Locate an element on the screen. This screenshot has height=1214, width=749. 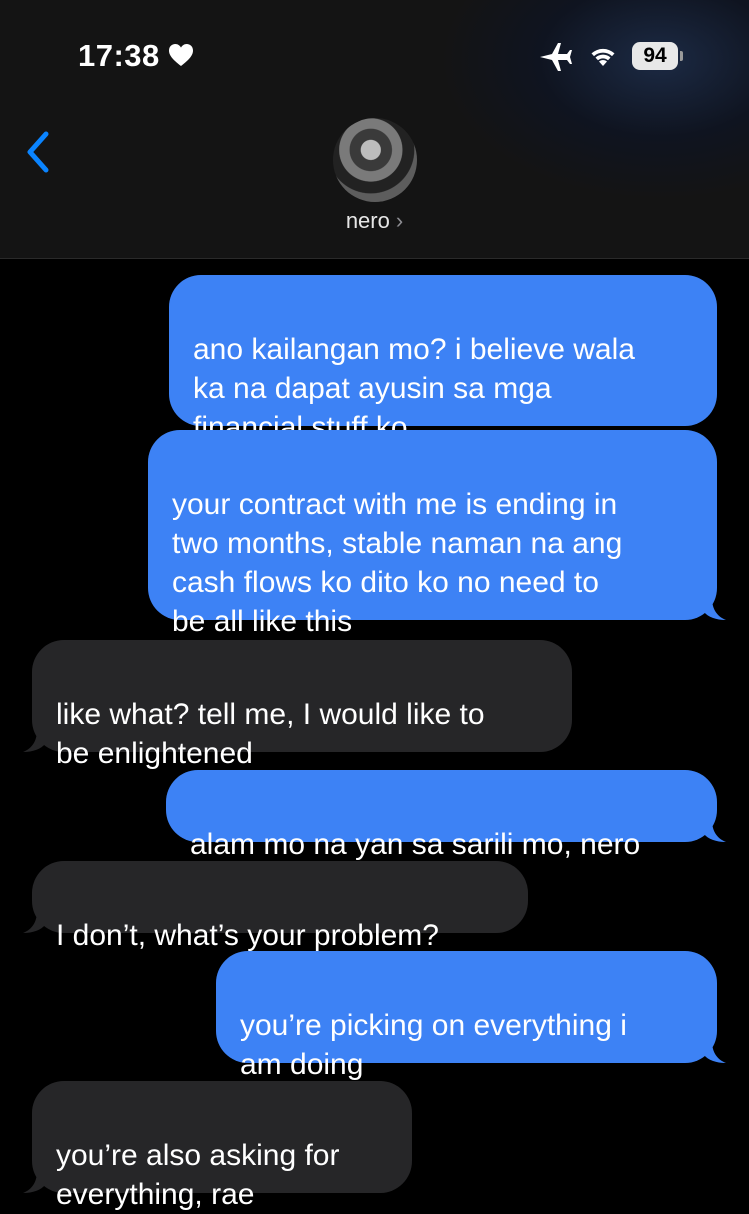
wifi-icon is located at coordinates (603, 57).